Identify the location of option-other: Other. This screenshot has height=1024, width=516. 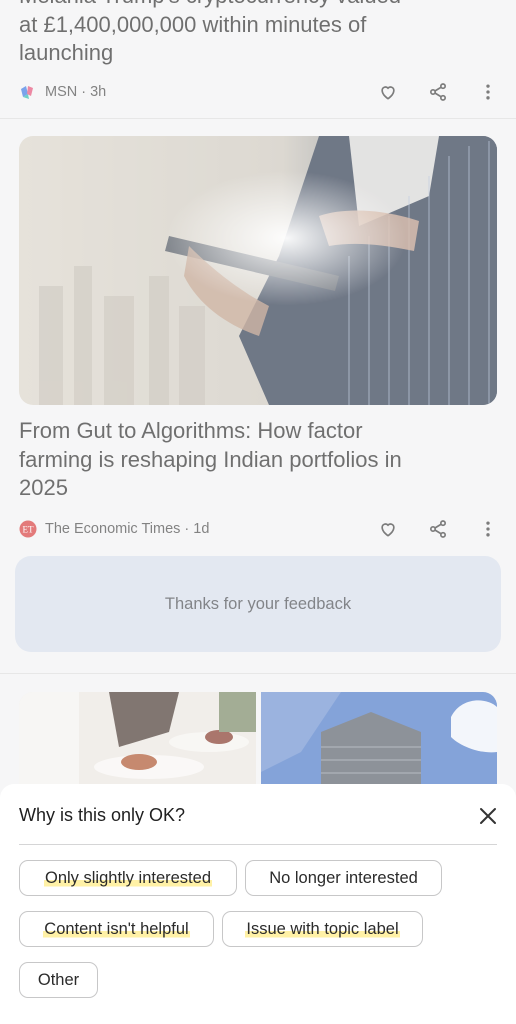
(58, 980).